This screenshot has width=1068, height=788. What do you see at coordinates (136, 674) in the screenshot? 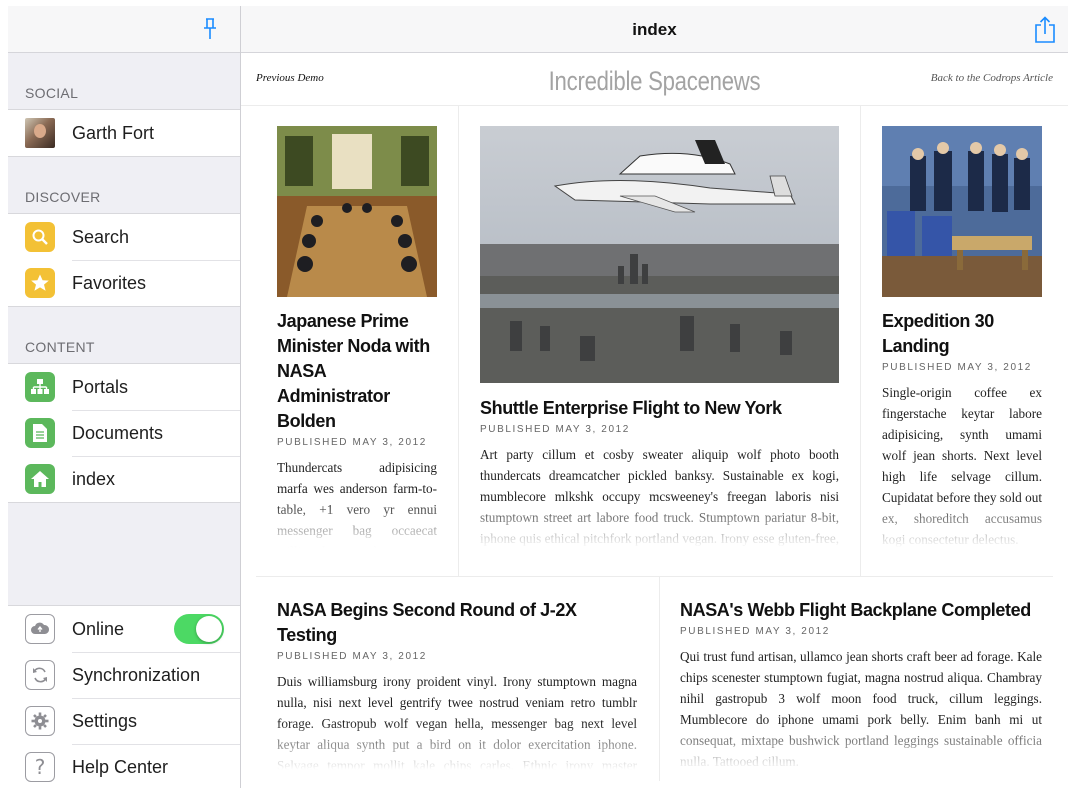
I see `sidebar-item-label: Synchronization` at bounding box center [136, 674].